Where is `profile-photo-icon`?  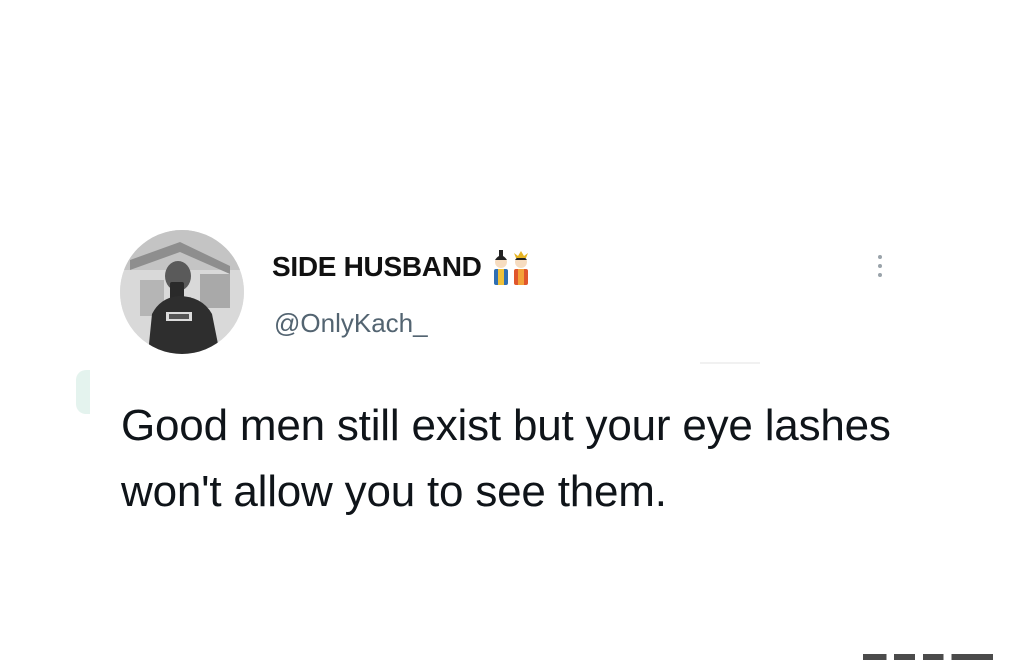 profile-photo-icon is located at coordinates (182, 292).